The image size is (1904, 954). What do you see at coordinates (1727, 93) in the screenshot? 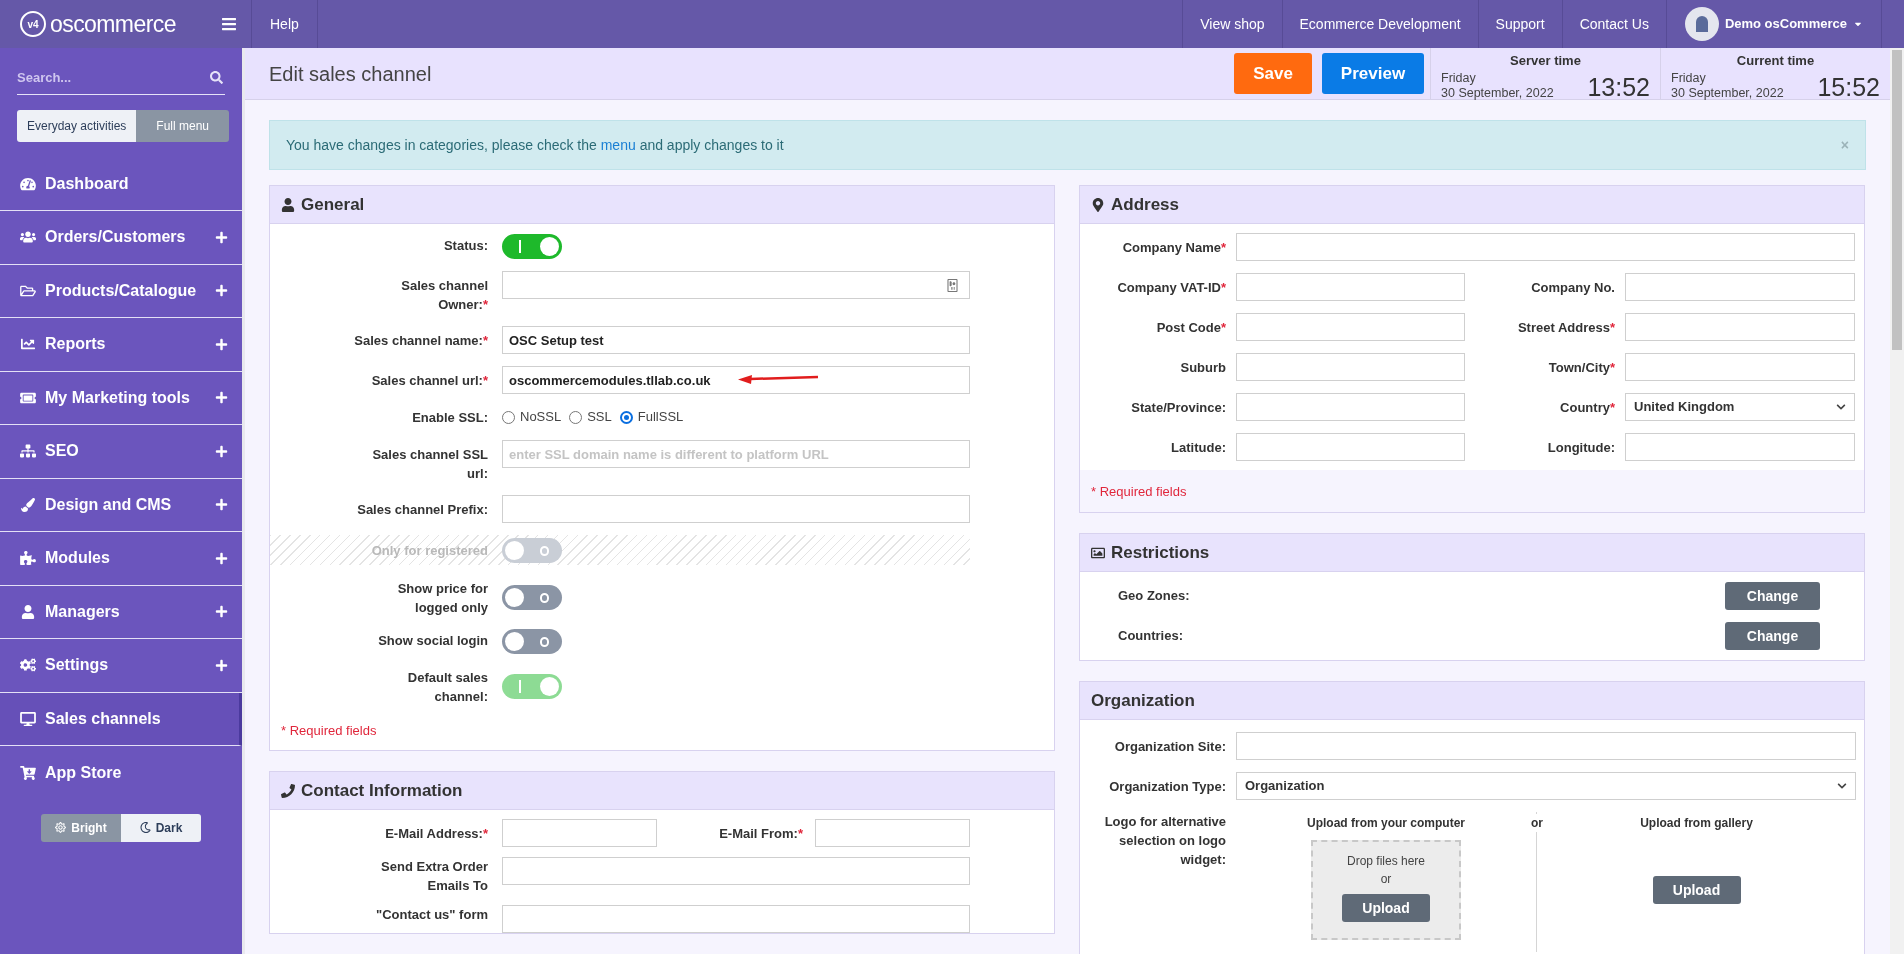
I see `date-text: 30 September, 2022` at bounding box center [1727, 93].